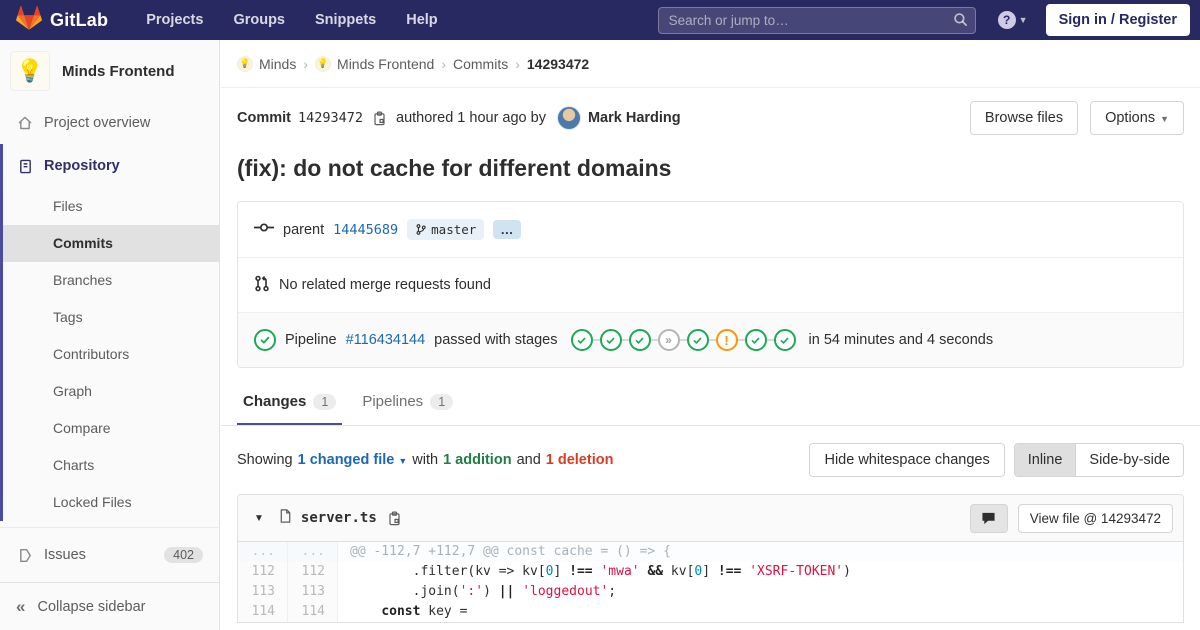 The width and height of the screenshot is (1200, 630). I want to click on copy-sha-button, so click(379, 118).